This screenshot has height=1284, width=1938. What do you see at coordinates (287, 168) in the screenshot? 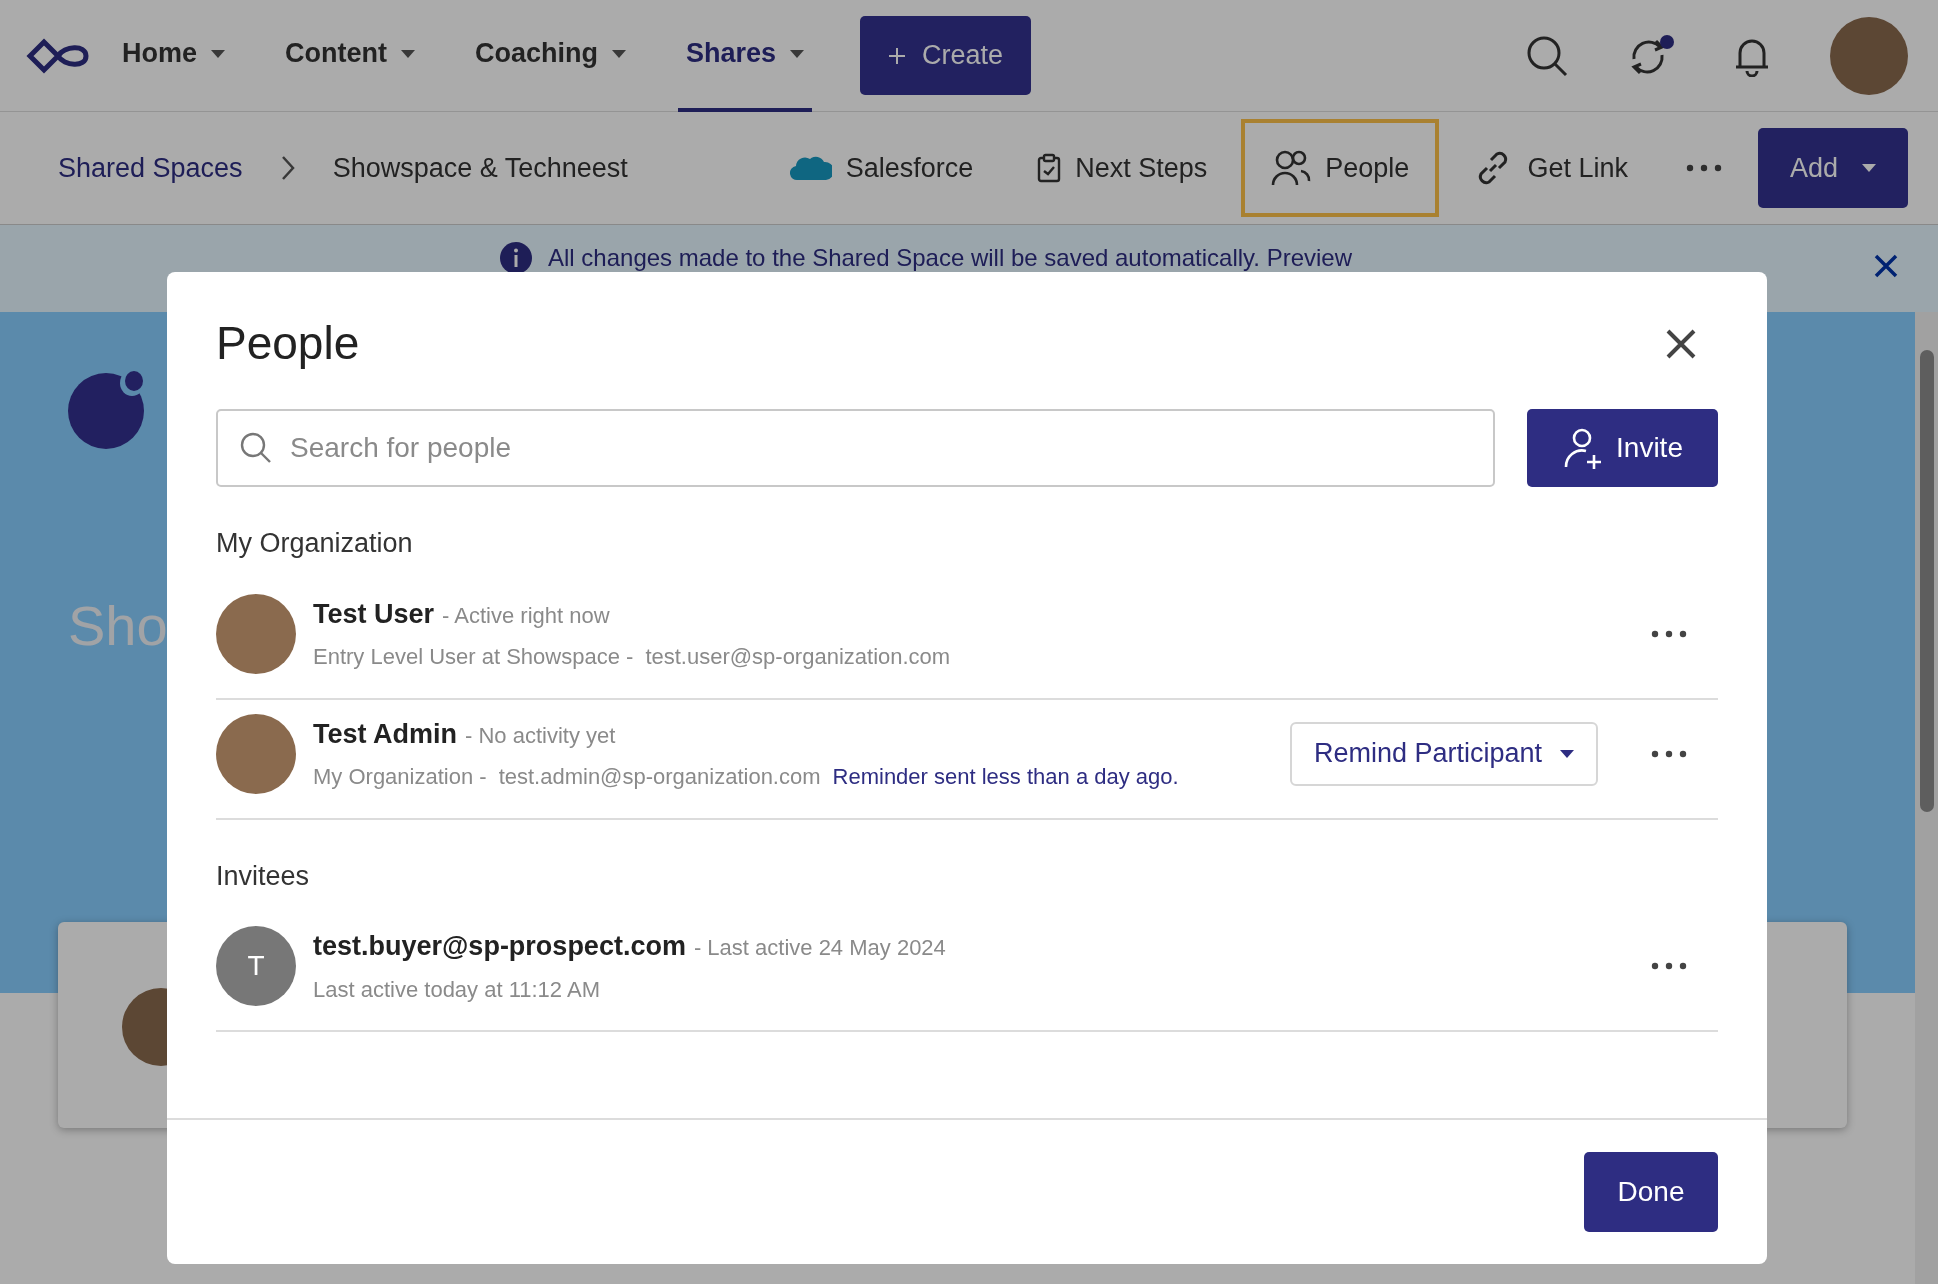
I see `chevron-icon` at bounding box center [287, 168].